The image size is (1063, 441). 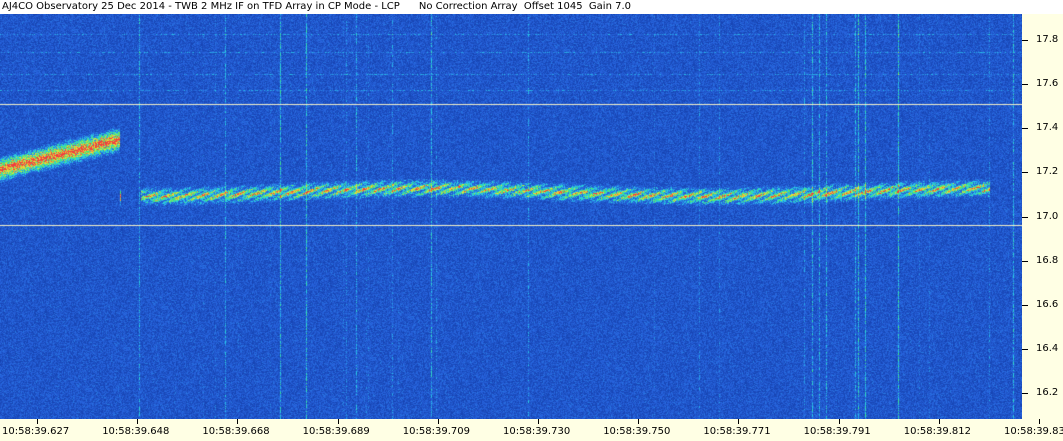 I want to click on frequency-axis: 17.8 17.6 17.4 17.2 17.0 16.8 16.6 16.4 16.2, so click(x=1042, y=216).